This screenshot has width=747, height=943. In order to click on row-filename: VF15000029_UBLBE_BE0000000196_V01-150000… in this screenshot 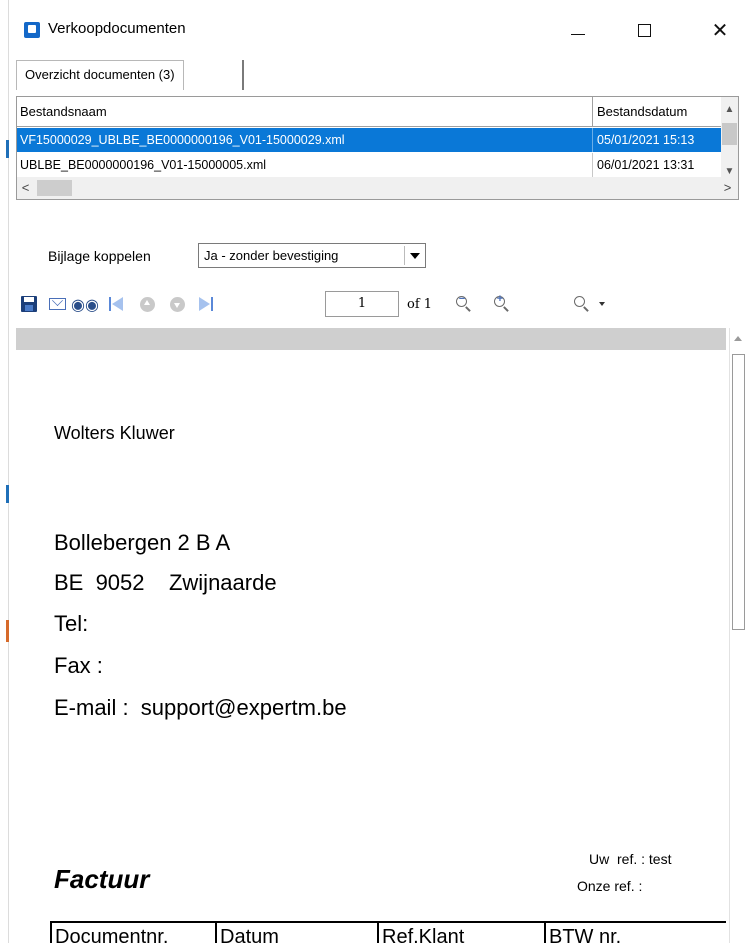, I will do `click(305, 140)`.